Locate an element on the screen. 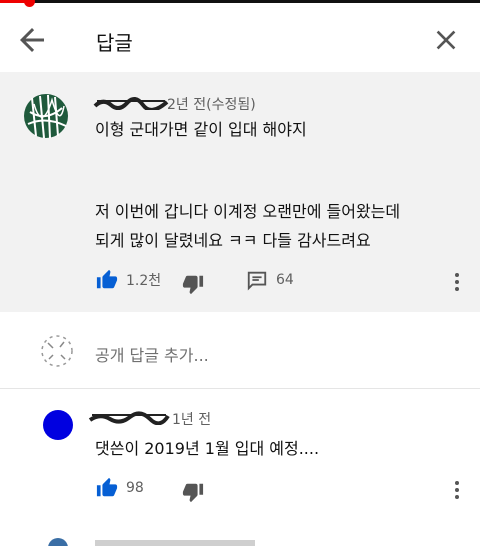 This screenshot has height=546, width=480. close-icon is located at coordinates (446, 40).